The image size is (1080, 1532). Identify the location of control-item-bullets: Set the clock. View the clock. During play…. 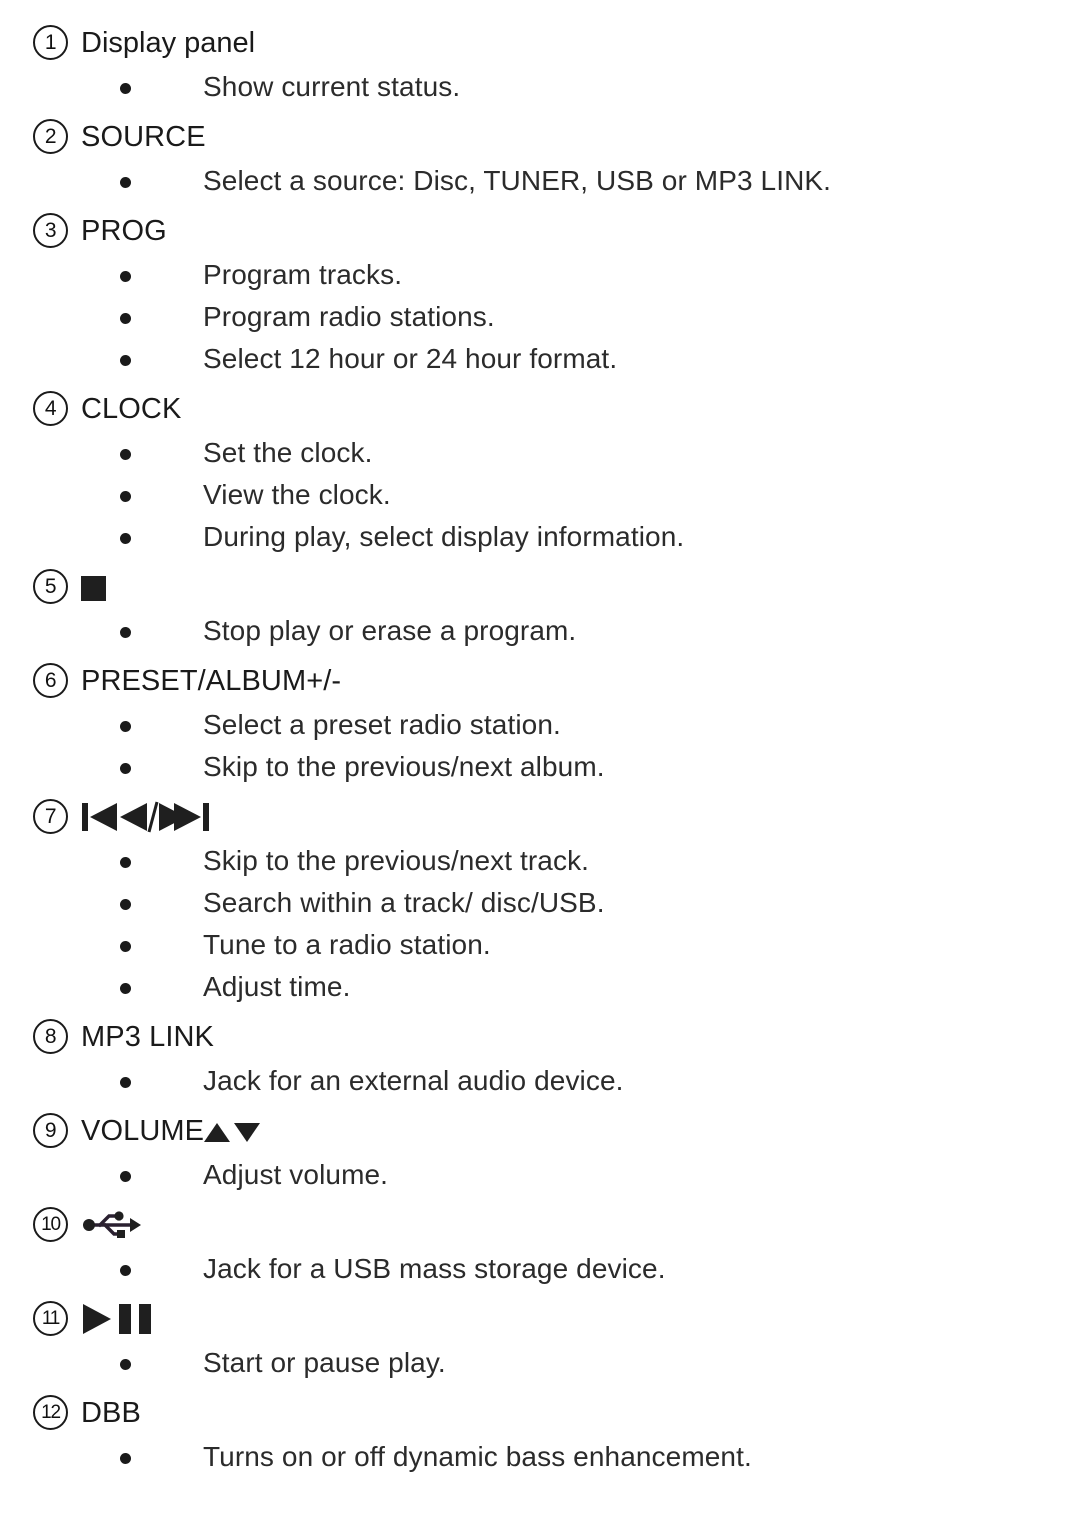
(540, 495).